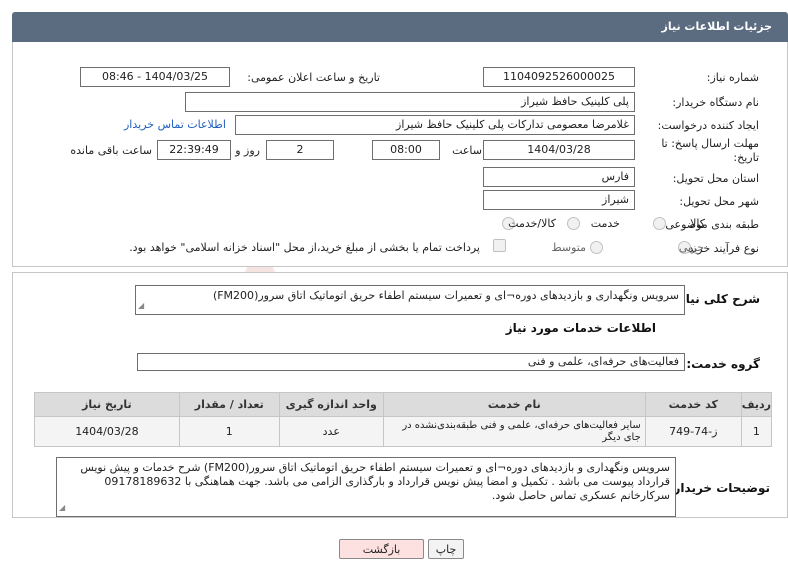 The height and width of the screenshot is (574, 788). I want to click on announce-datetime-label: تاریخ و ساعت اعلان عمومی:, so click(313, 77).